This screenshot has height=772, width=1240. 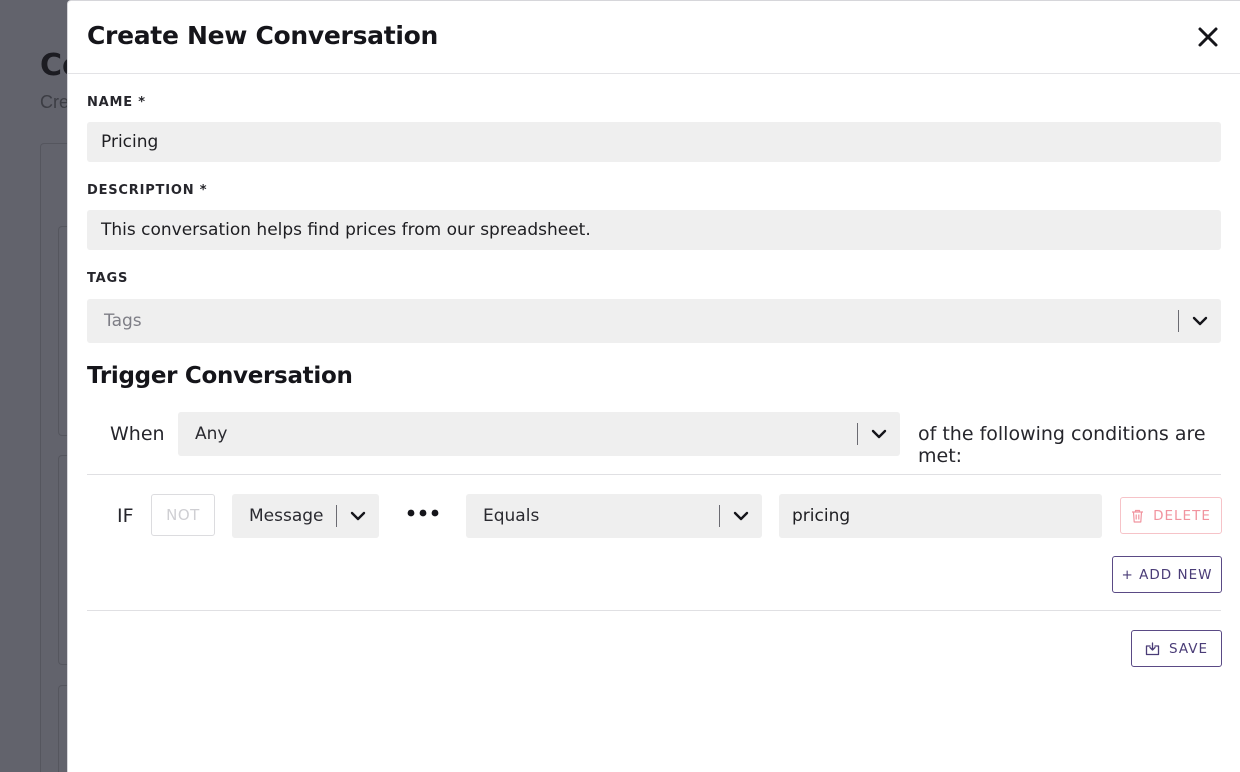 What do you see at coordinates (1152, 648) in the screenshot?
I see `save-icon` at bounding box center [1152, 648].